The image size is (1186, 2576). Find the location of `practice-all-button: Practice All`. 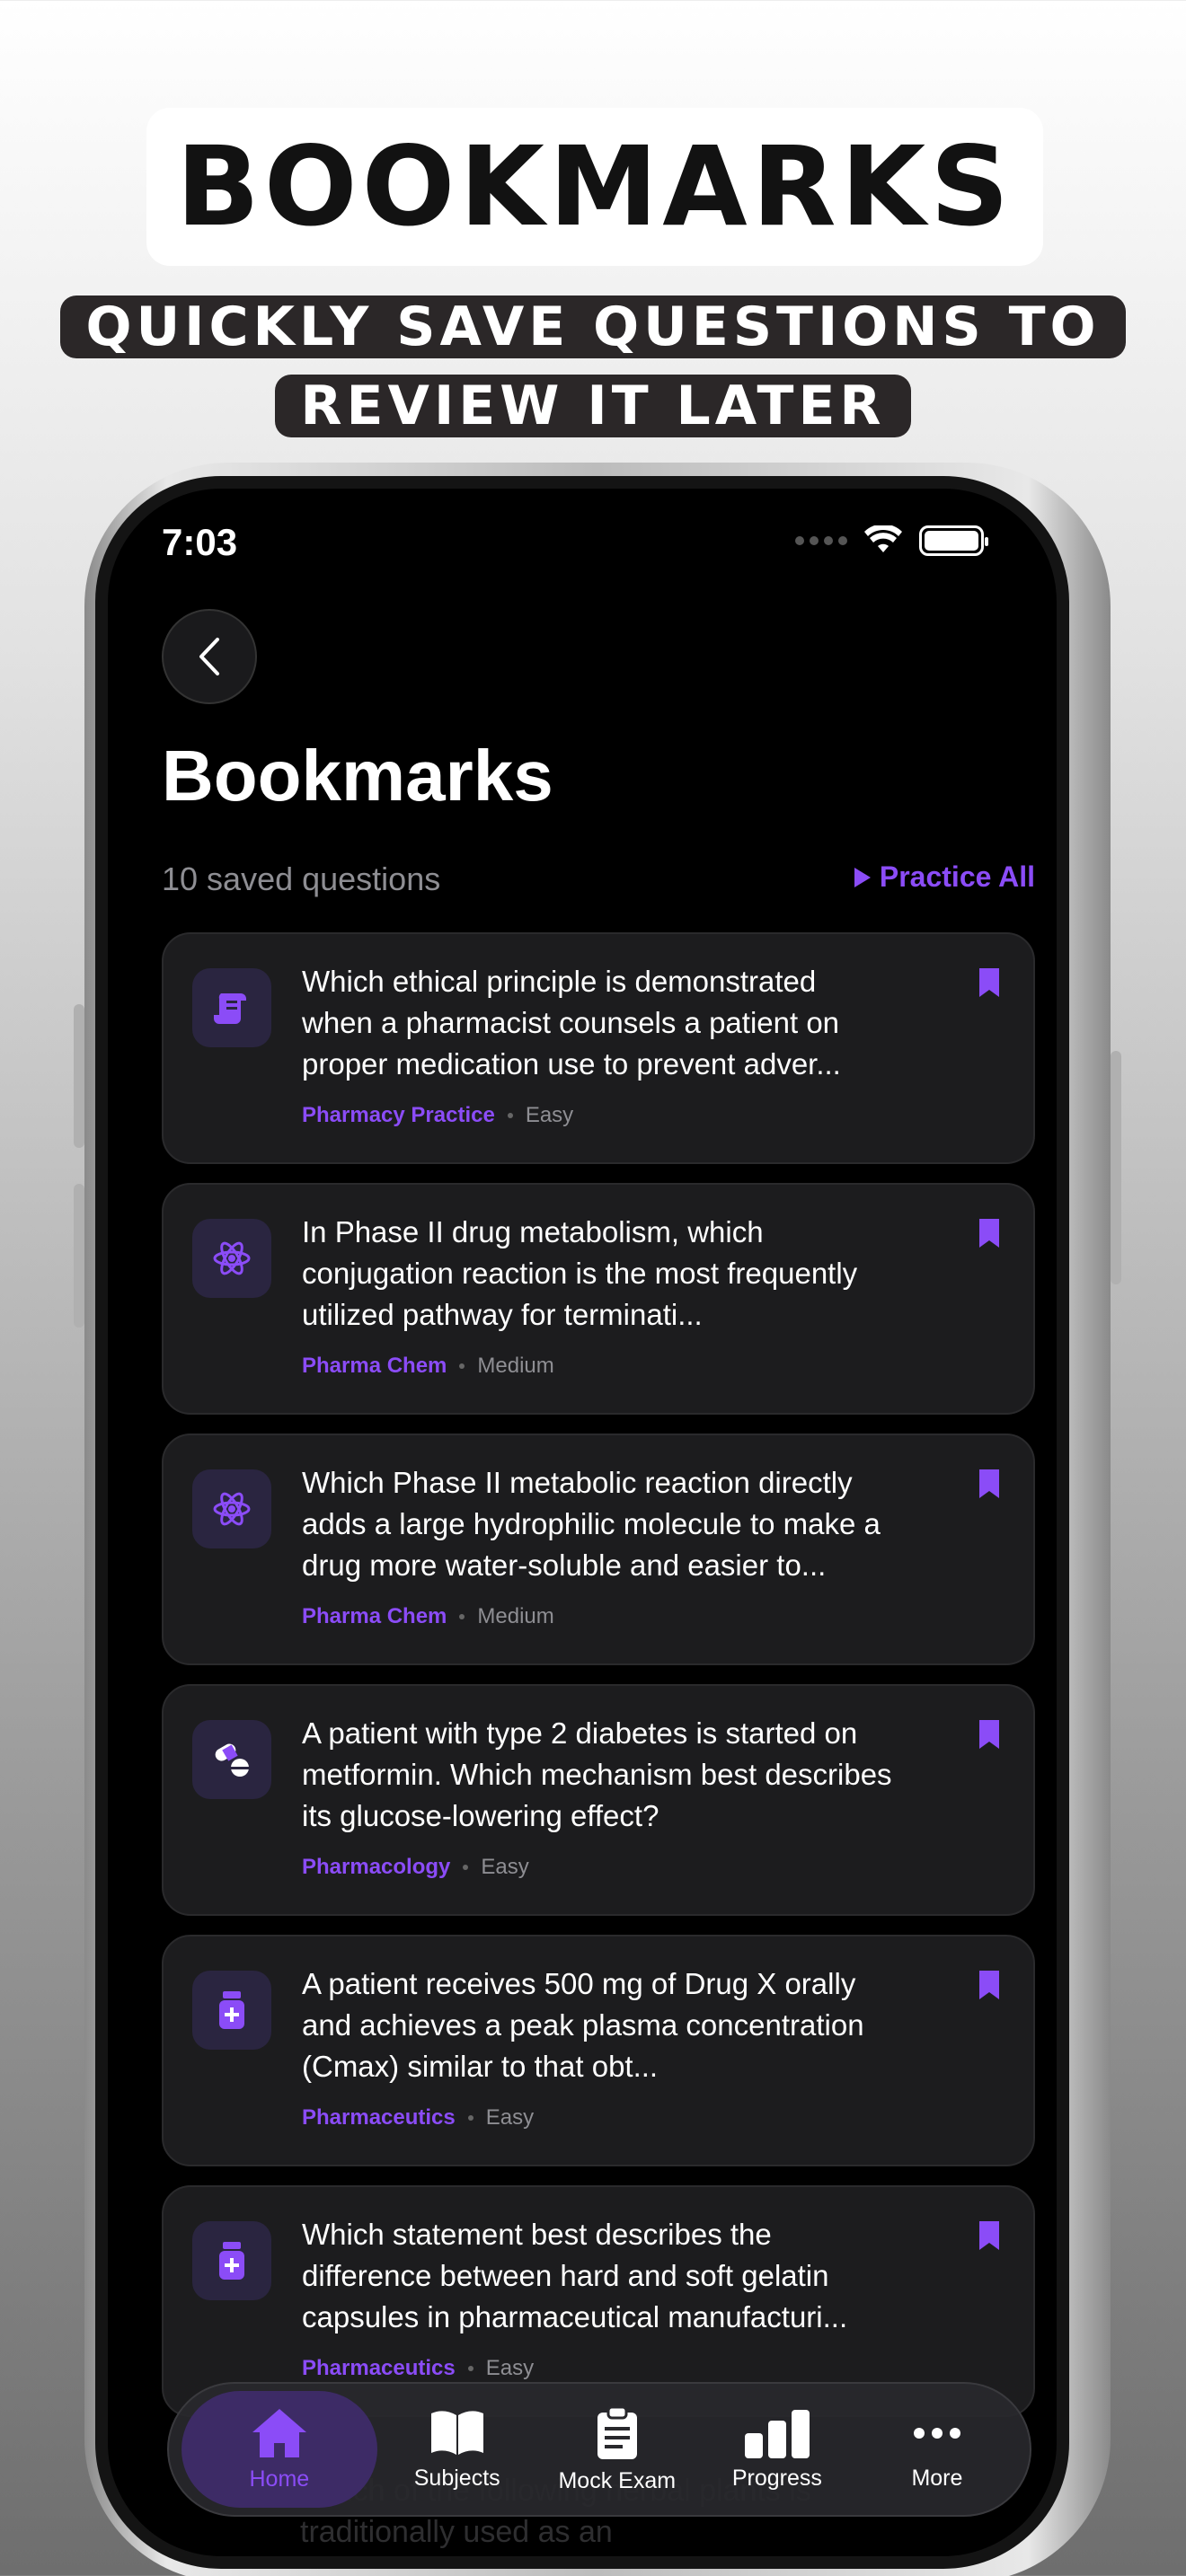

practice-all-button: Practice All is located at coordinates (944, 877).